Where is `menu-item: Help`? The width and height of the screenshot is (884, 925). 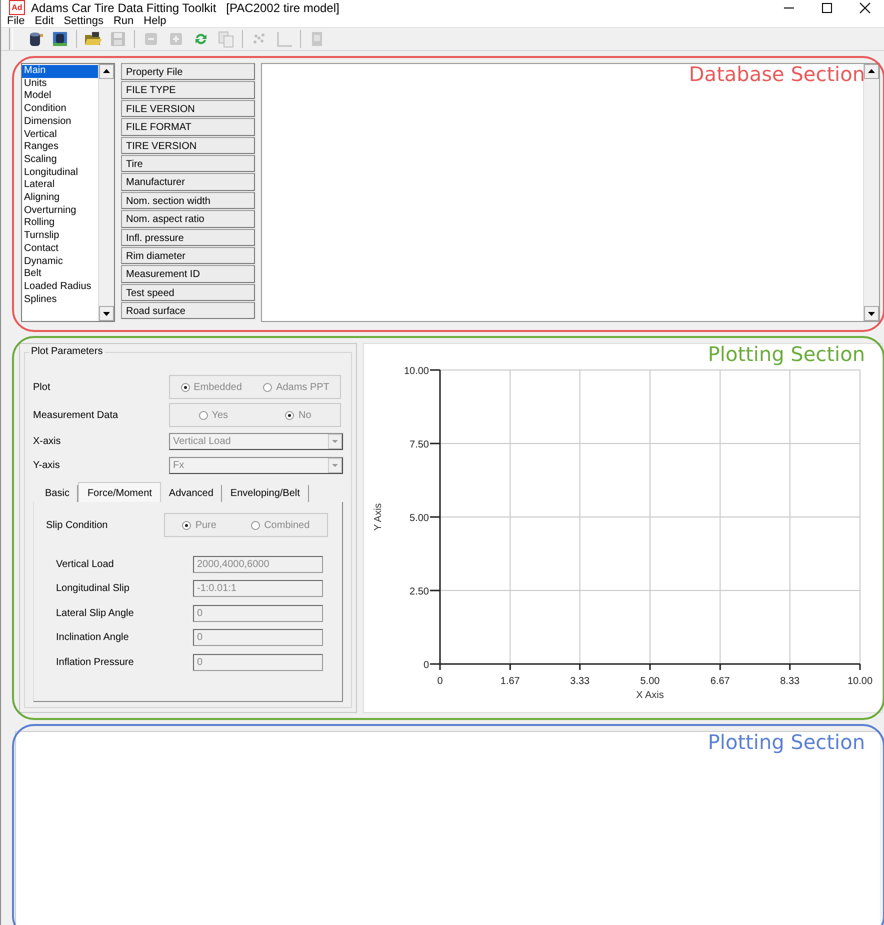 menu-item: Help is located at coordinates (155, 21).